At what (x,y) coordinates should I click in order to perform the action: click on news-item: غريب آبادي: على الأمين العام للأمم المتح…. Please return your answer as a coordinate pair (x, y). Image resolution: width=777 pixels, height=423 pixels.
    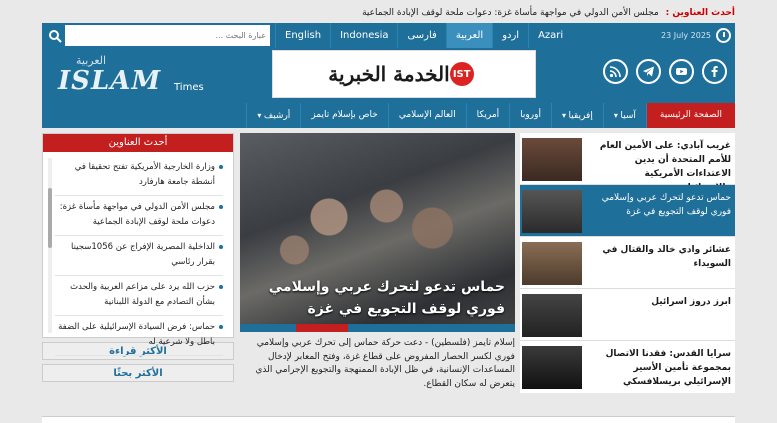
    Looking at the image, I should click on (627, 163).